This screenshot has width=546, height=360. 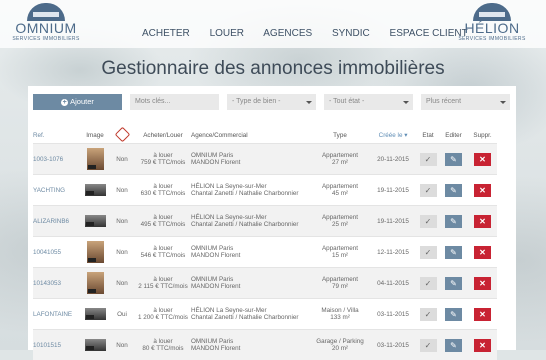 What do you see at coordinates (57, 345) in the screenshot?
I see `row-ref: 10101515` at bounding box center [57, 345].